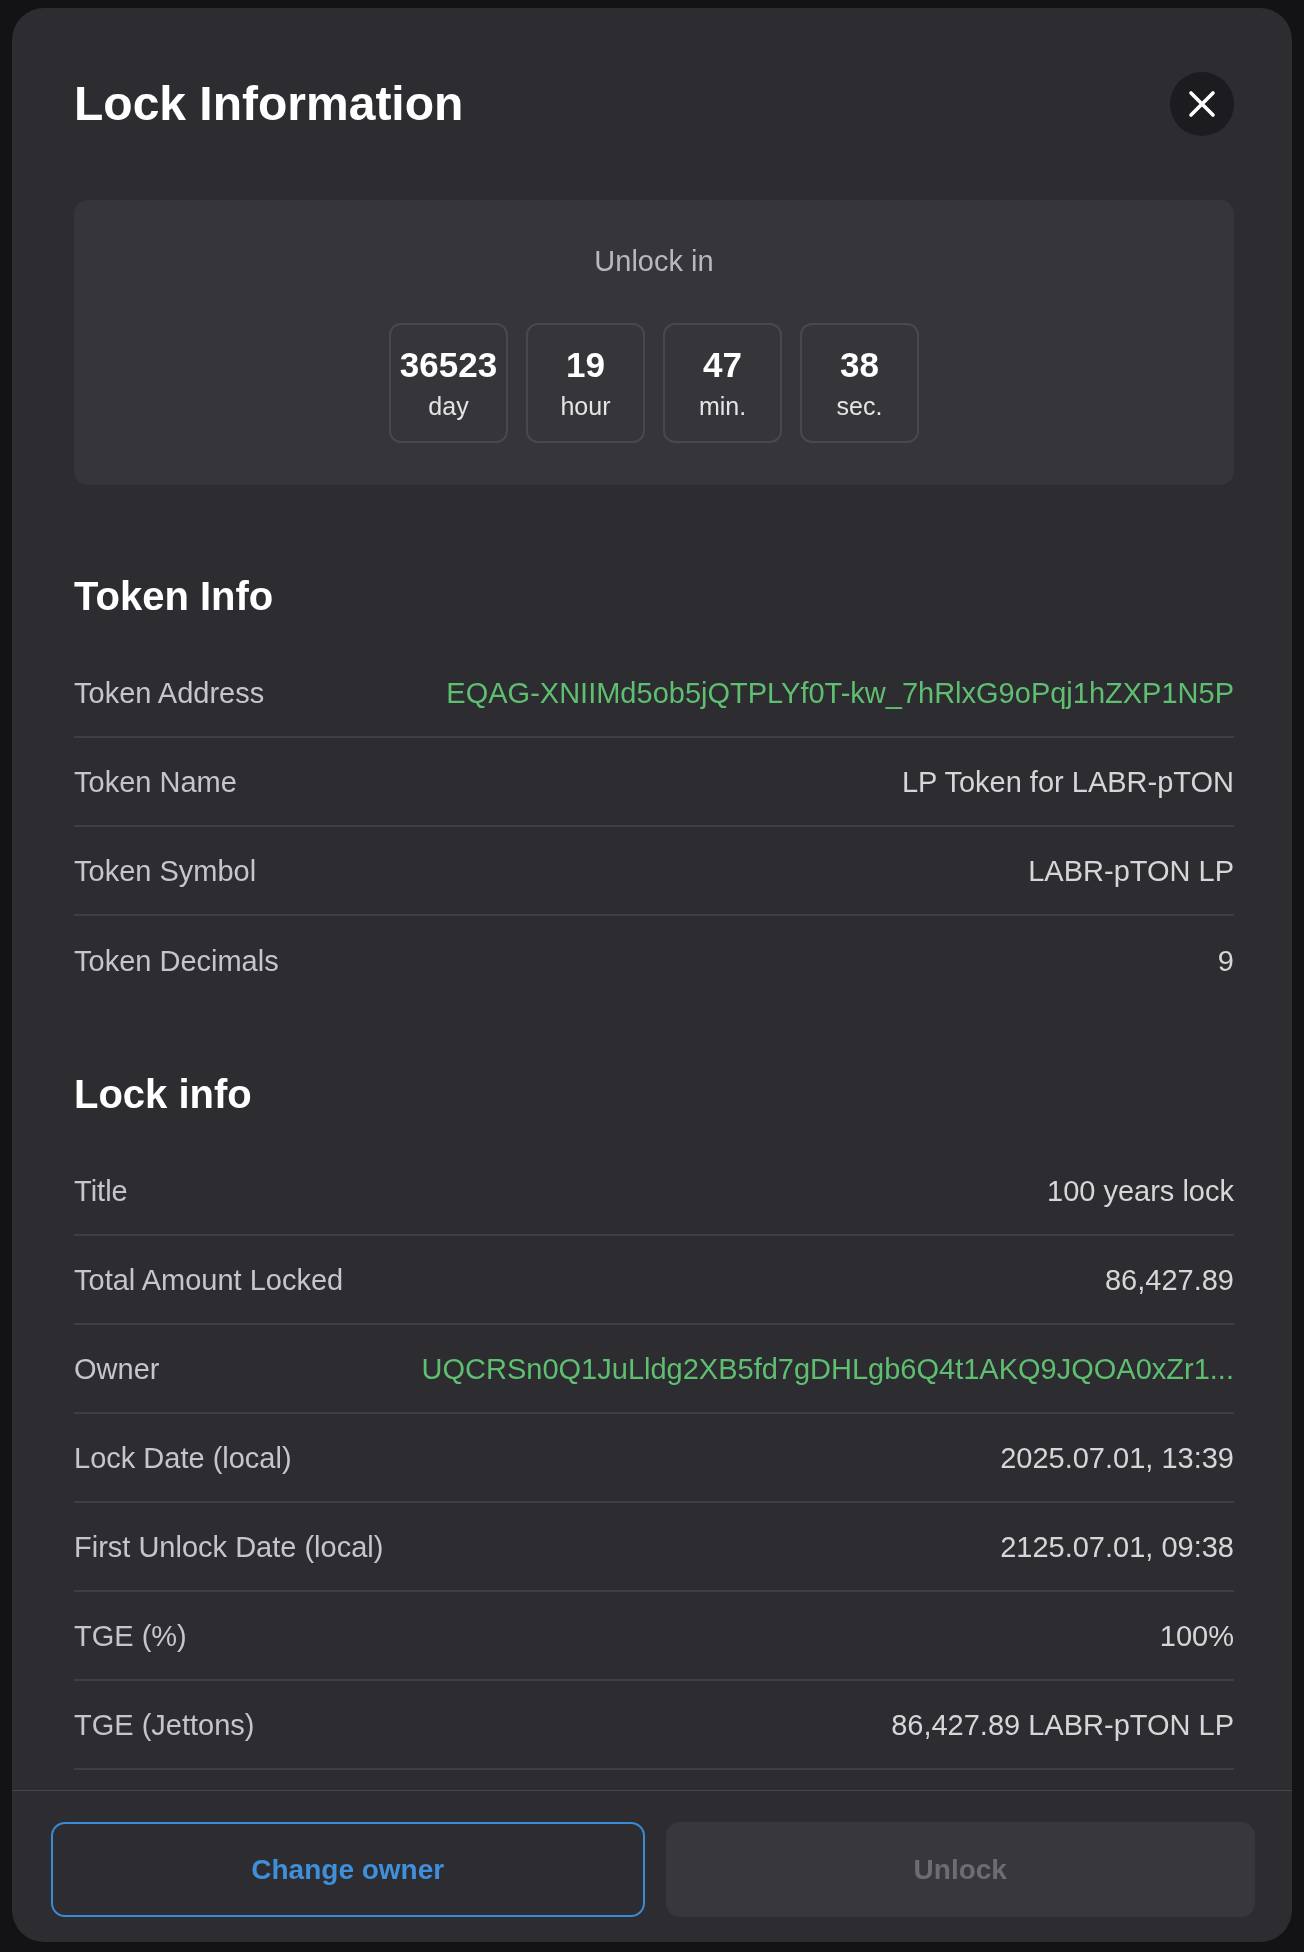 The image size is (1304, 1952). What do you see at coordinates (174, 596) in the screenshot?
I see `section-heading: Token Info` at bounding box center [174, 596].